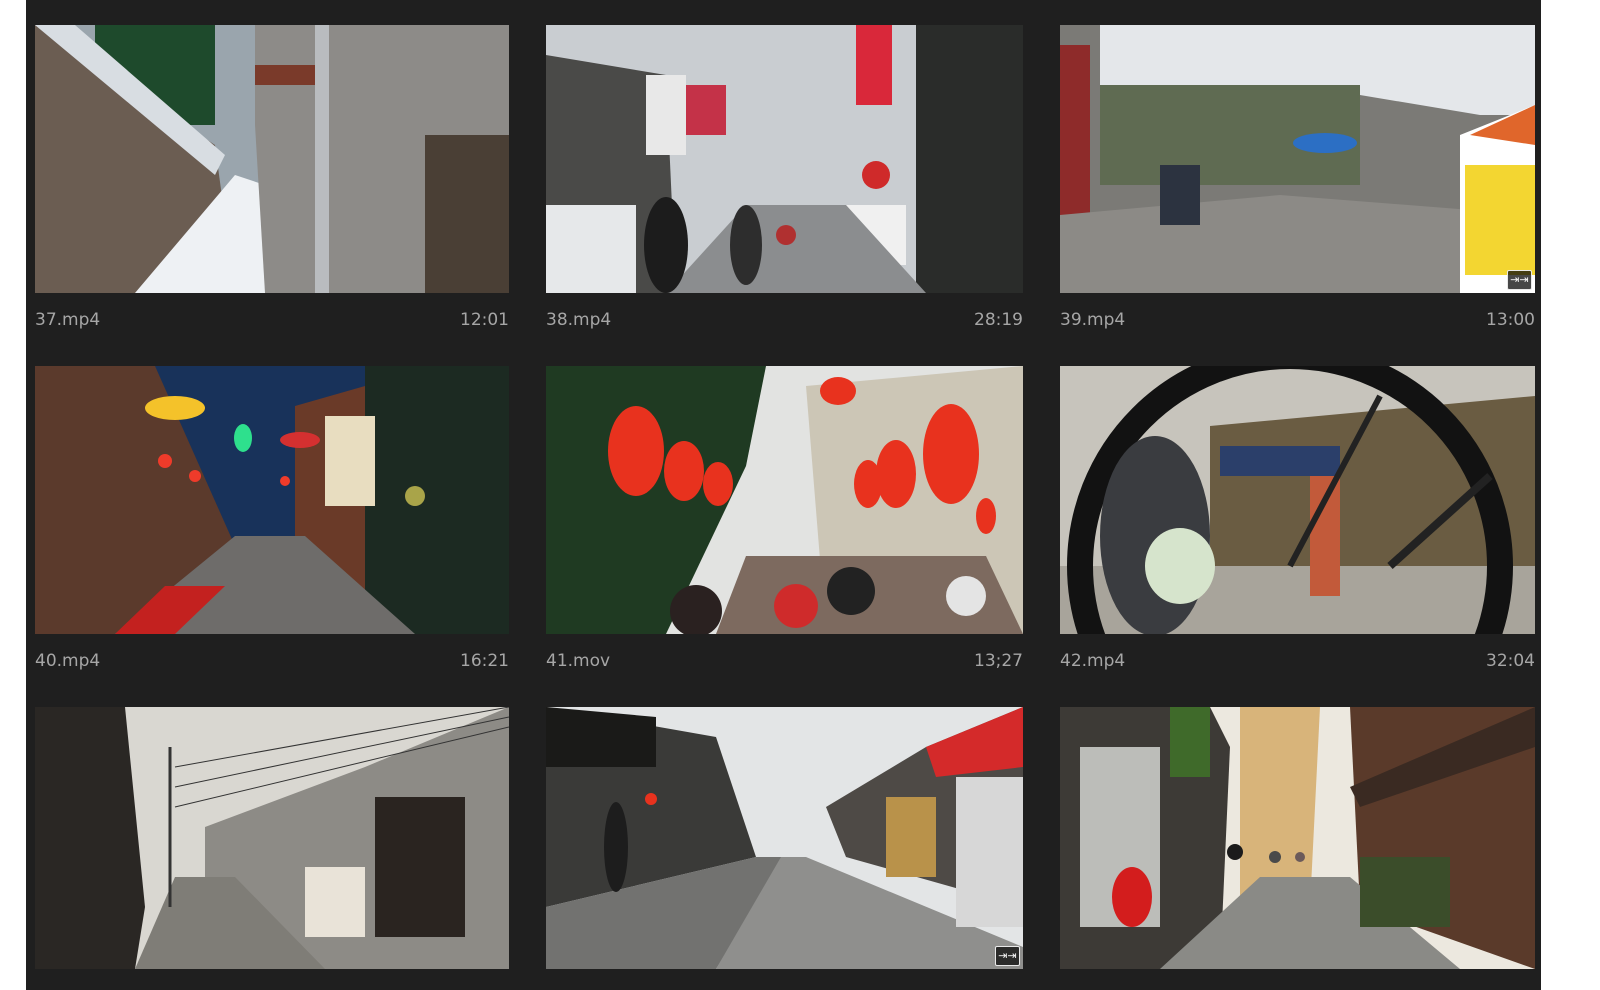  What do you see at coordinates (484, 661) in the screenshot?
I see `clip-duration: 16:21` at bounding box center [484, 661].